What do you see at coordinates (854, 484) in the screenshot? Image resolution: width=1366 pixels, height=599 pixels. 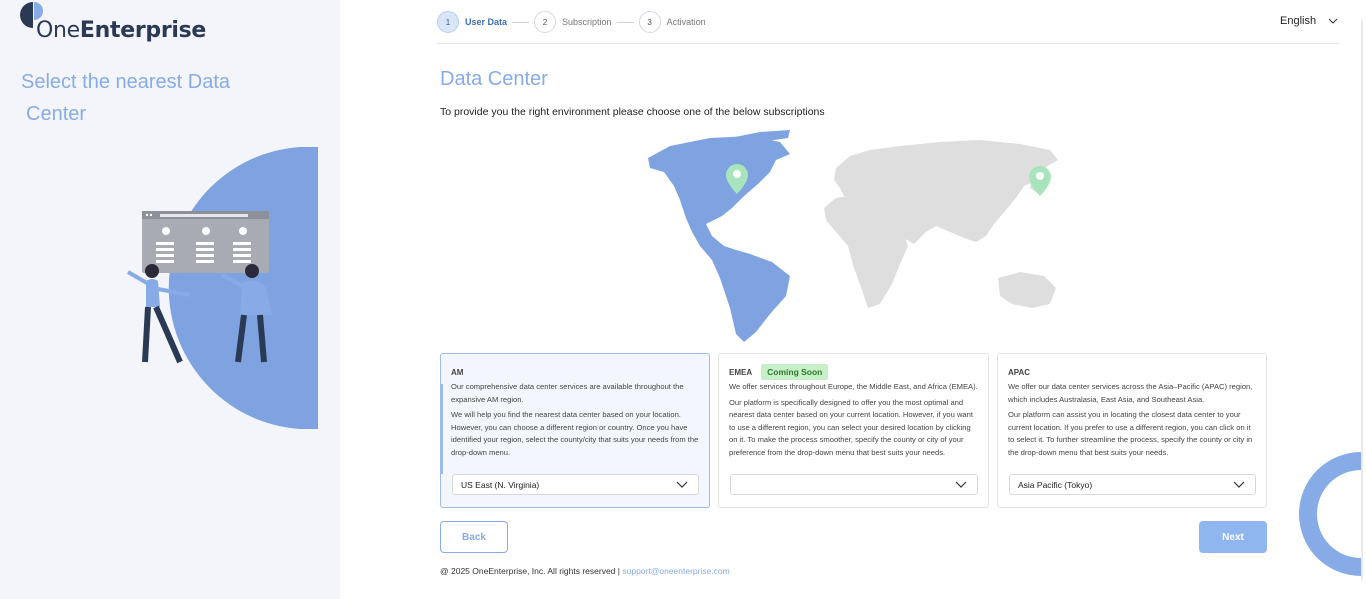 I see `emea-location-select` at bounding box center [854, 484].